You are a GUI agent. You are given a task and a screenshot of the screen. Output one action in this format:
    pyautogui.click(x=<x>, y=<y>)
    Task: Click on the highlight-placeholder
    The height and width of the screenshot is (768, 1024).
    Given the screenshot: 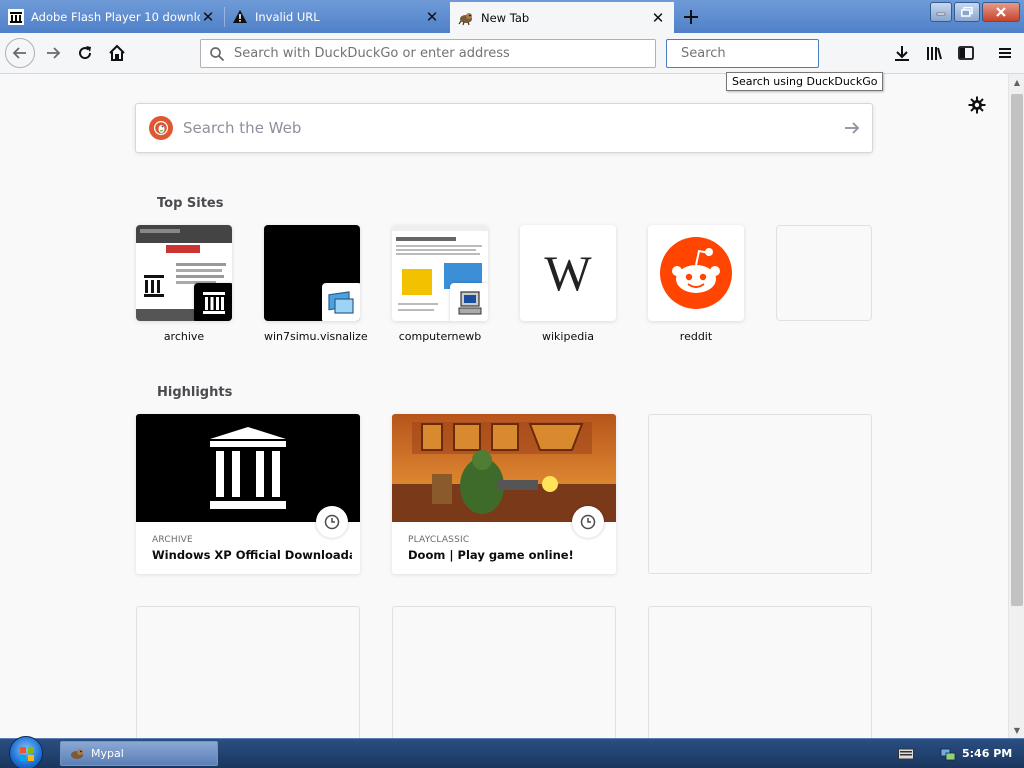 What is the action you would take?
    pyautogui.click(x=760, y=494)
    